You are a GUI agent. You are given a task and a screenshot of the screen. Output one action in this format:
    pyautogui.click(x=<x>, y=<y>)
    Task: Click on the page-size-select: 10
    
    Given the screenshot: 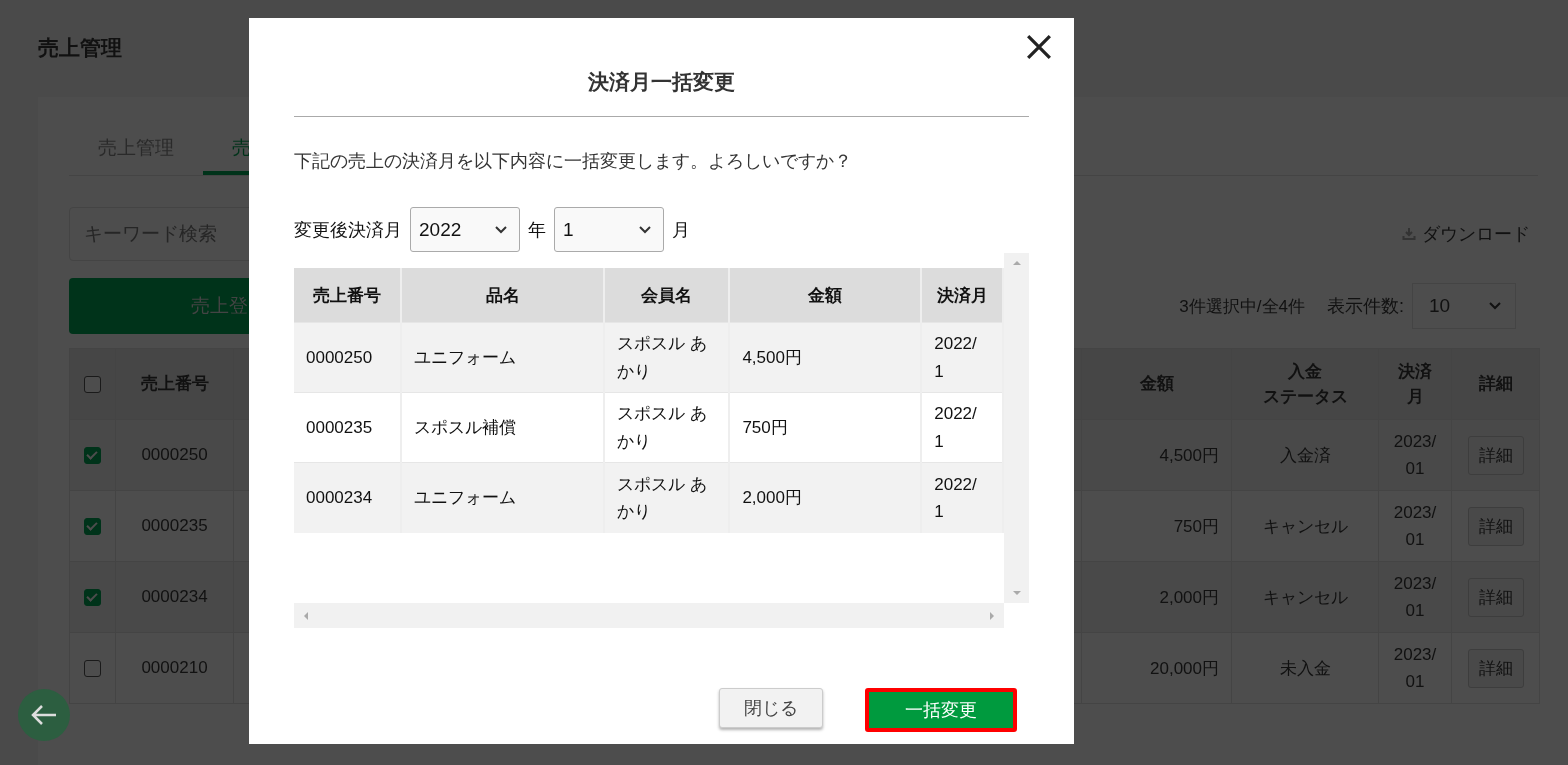 What is the action you would take?
    pyautogui.click(x=1464, y=306)
    